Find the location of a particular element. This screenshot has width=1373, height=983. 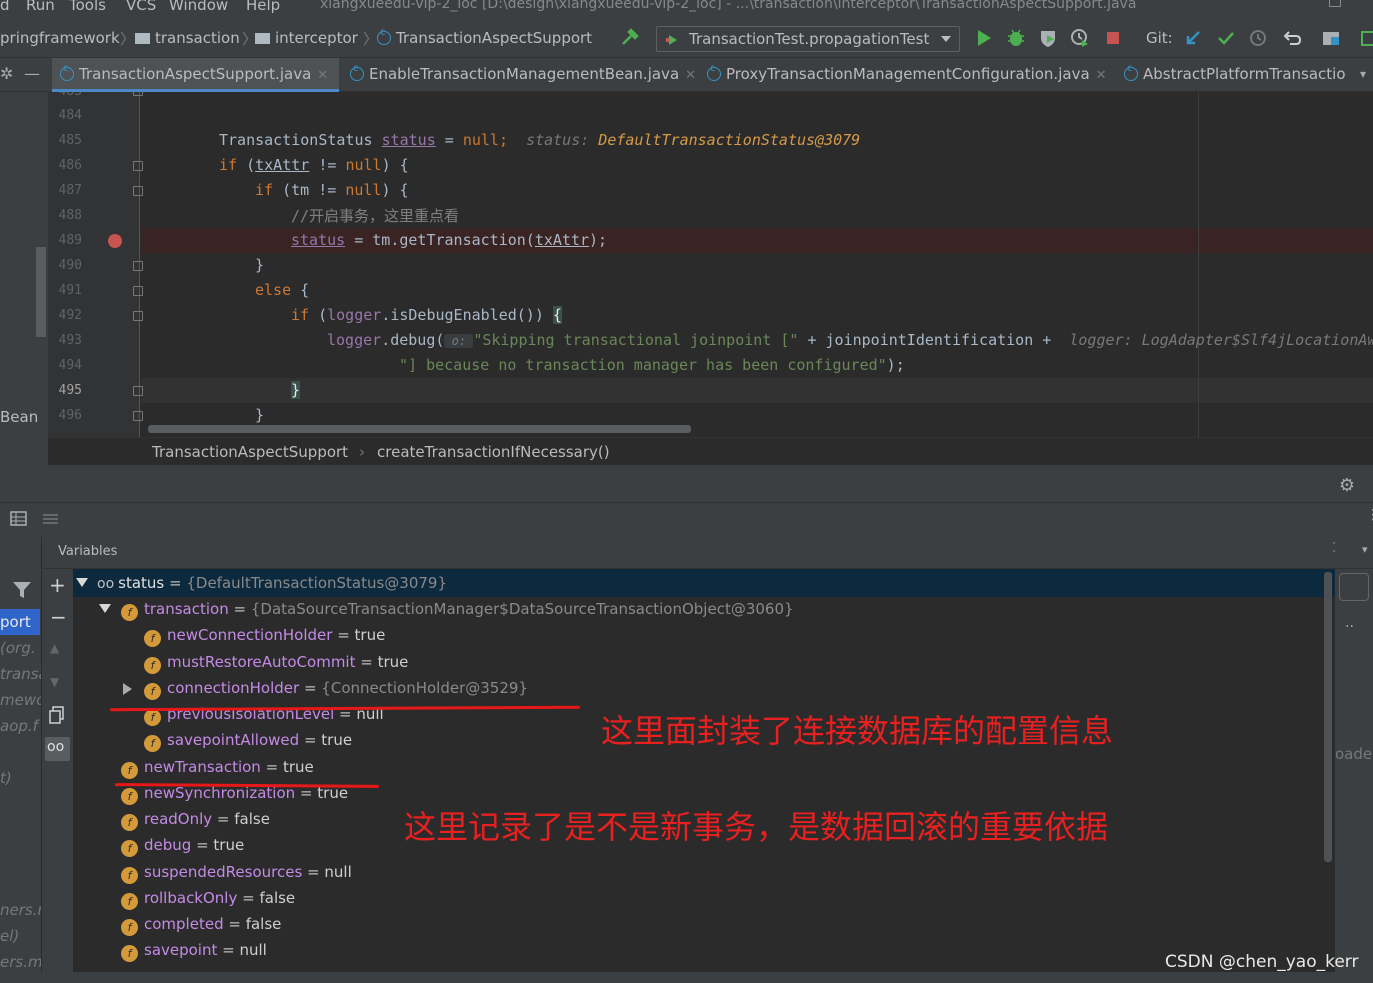

frame-item: mewo is located at coordinates (20, 700).